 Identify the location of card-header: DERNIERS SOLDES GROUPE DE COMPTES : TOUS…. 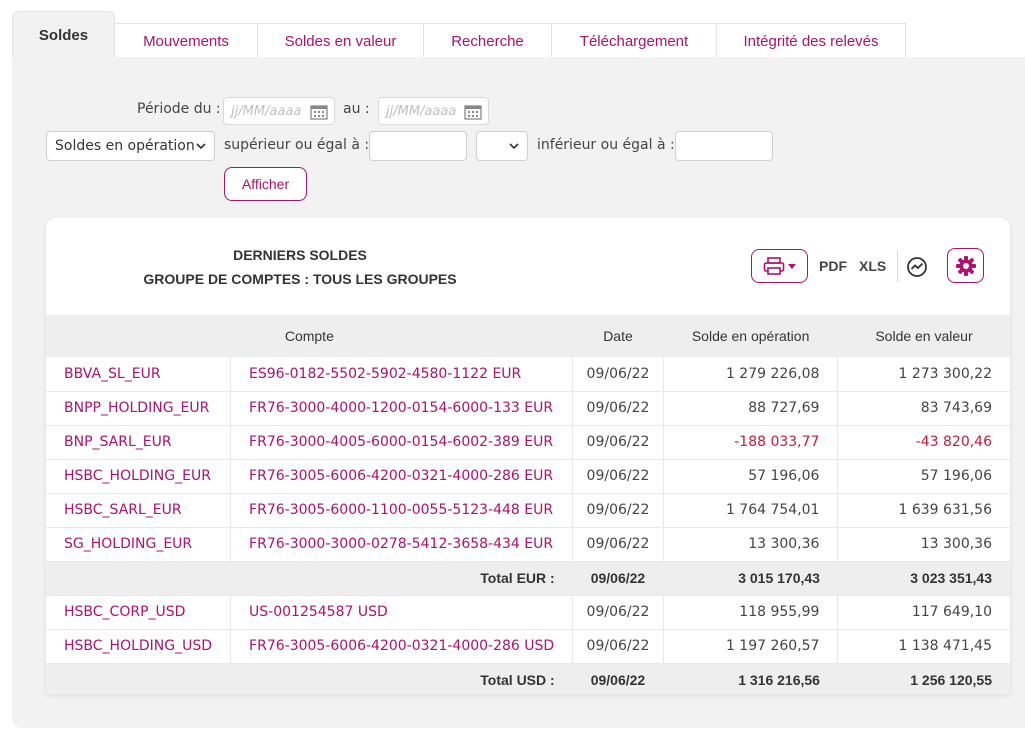
(528, 266).